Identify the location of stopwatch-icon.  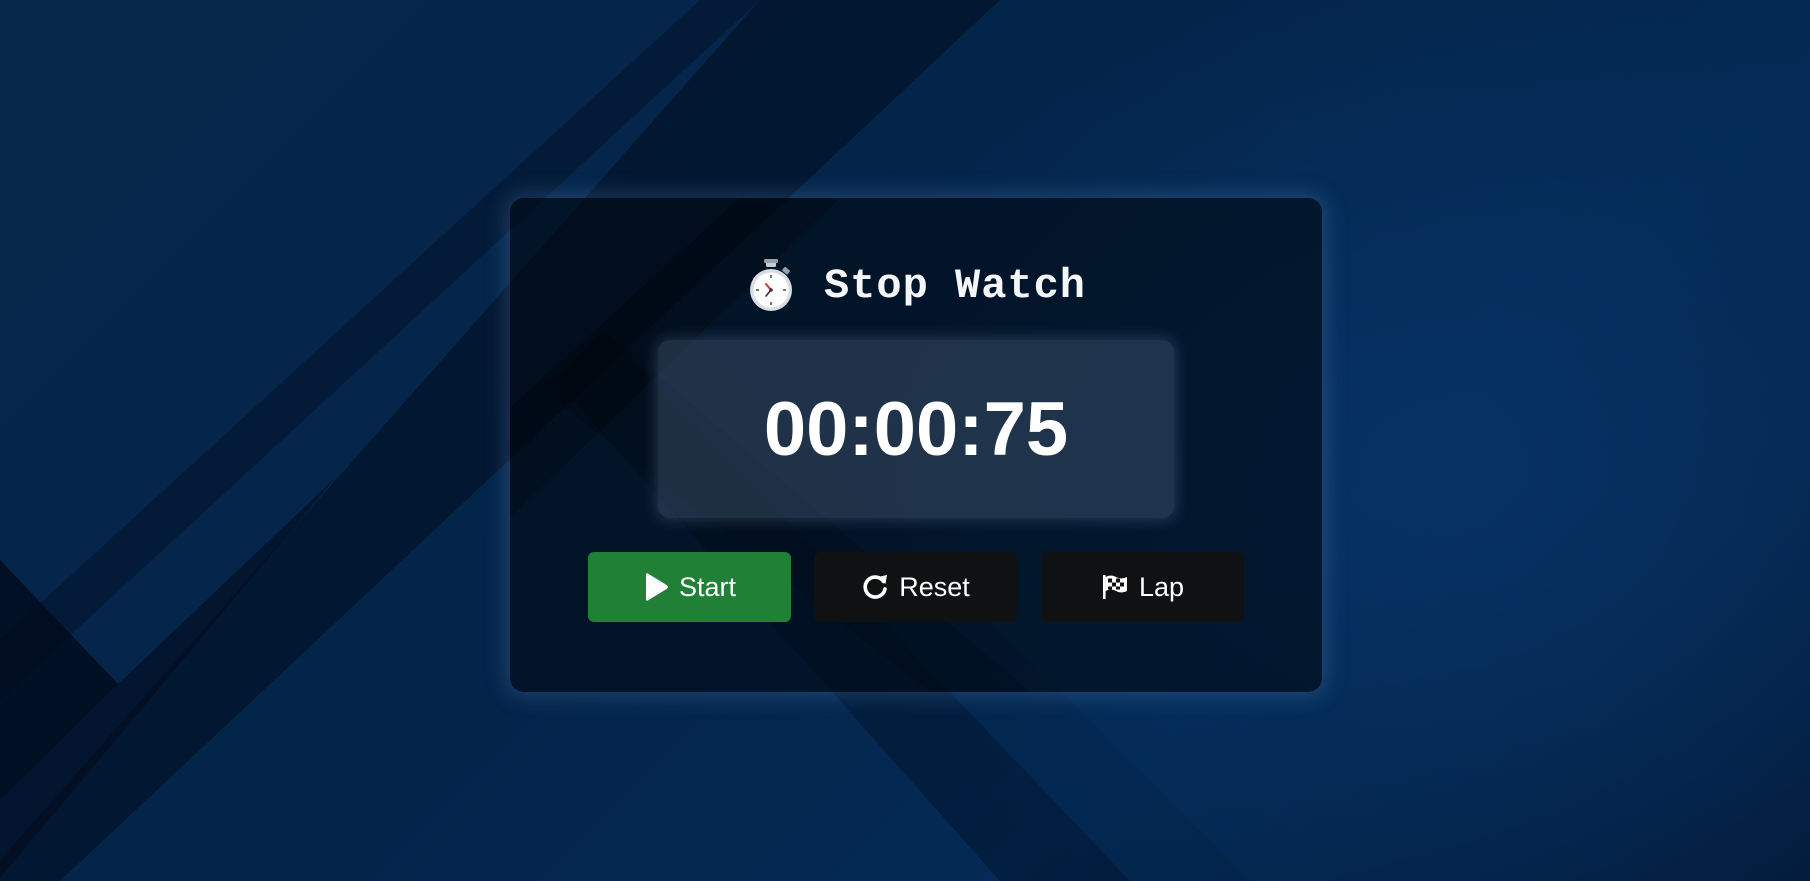
(771, 286).